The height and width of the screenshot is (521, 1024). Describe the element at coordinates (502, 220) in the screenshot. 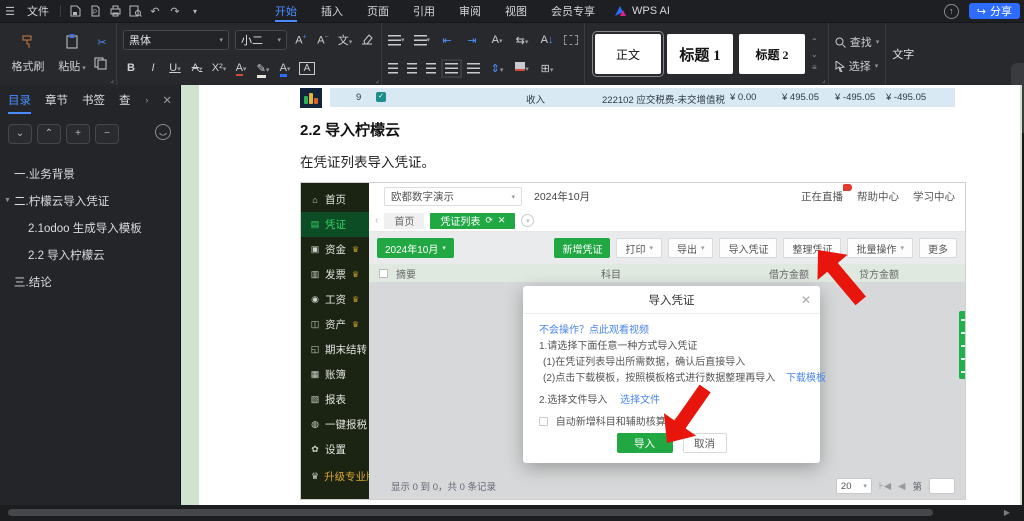

I see `close-tab-icon: ✕` at that location.